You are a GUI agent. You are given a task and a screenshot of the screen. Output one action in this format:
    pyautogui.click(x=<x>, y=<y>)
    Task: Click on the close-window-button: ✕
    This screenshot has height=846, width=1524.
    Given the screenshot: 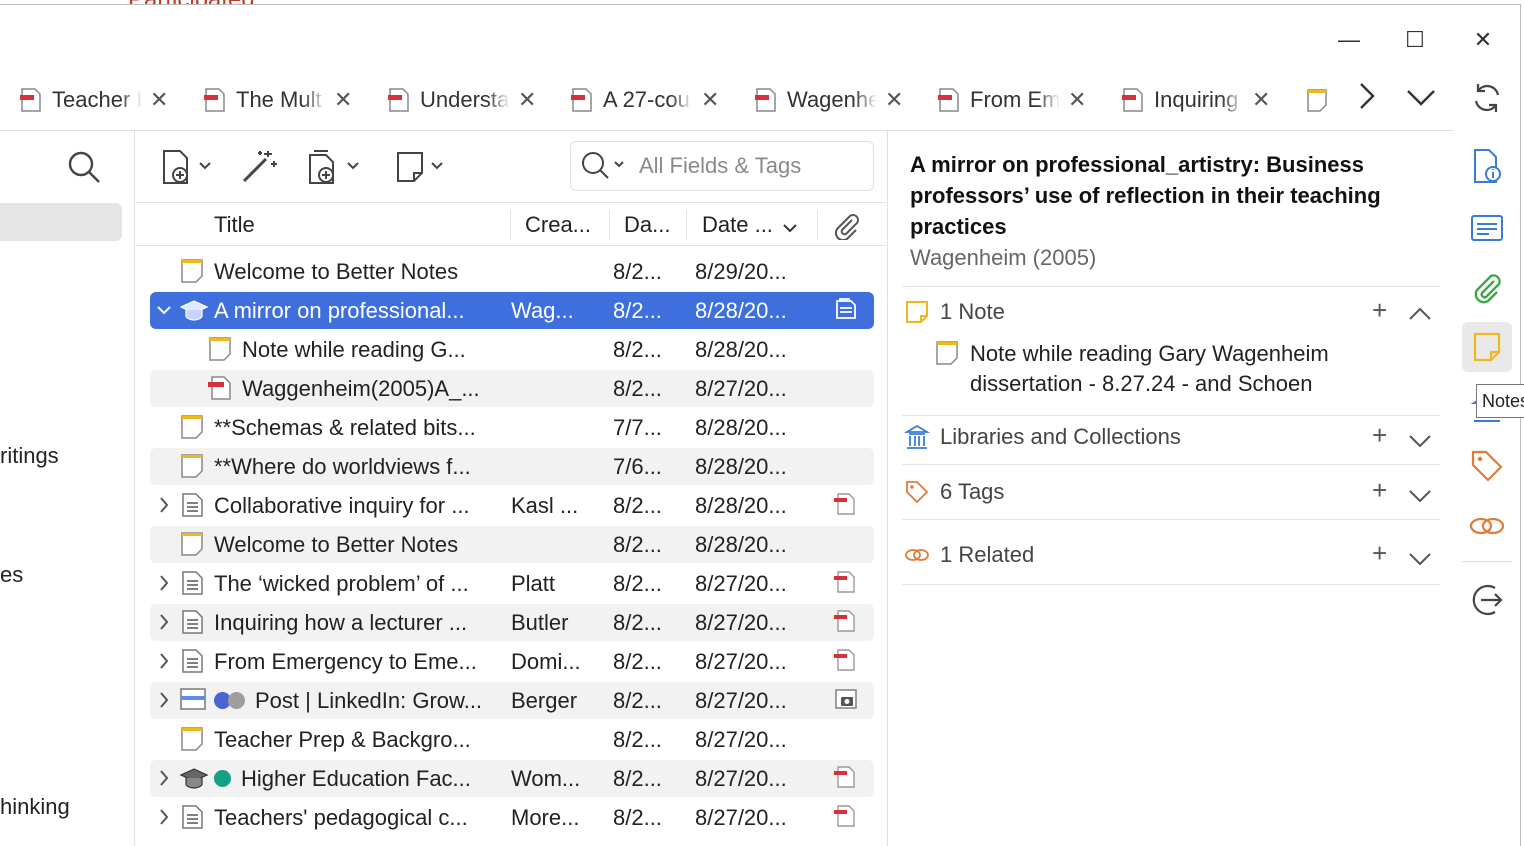 What is the action you would take?
    pyautogui.click(x=1483, y=40)
    